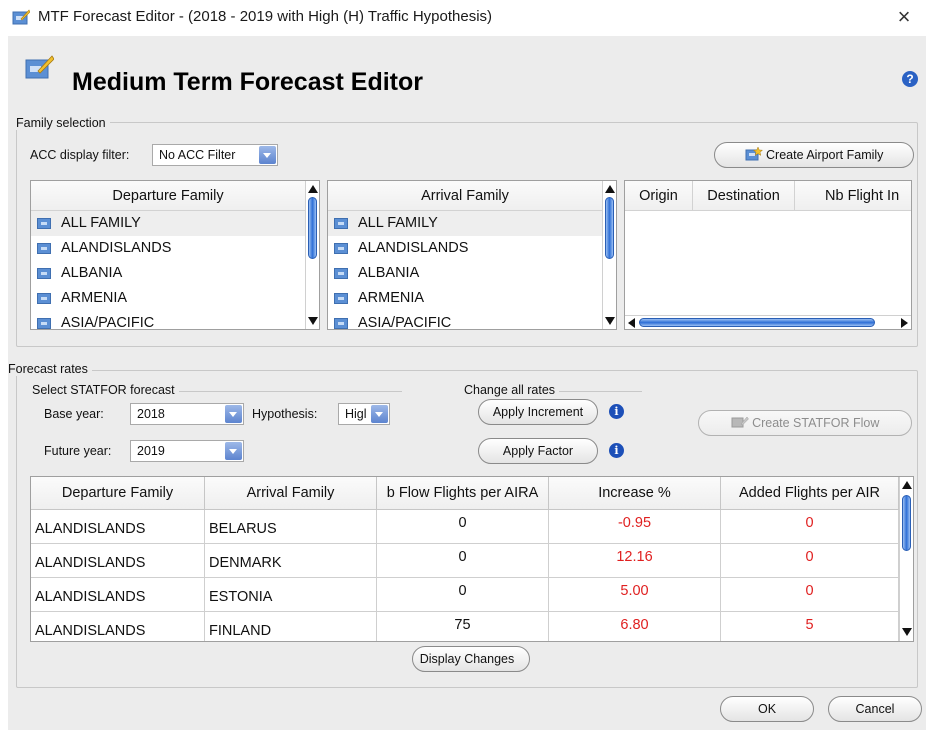  I want to click on arrival-scrollbar, so click(609, 255).